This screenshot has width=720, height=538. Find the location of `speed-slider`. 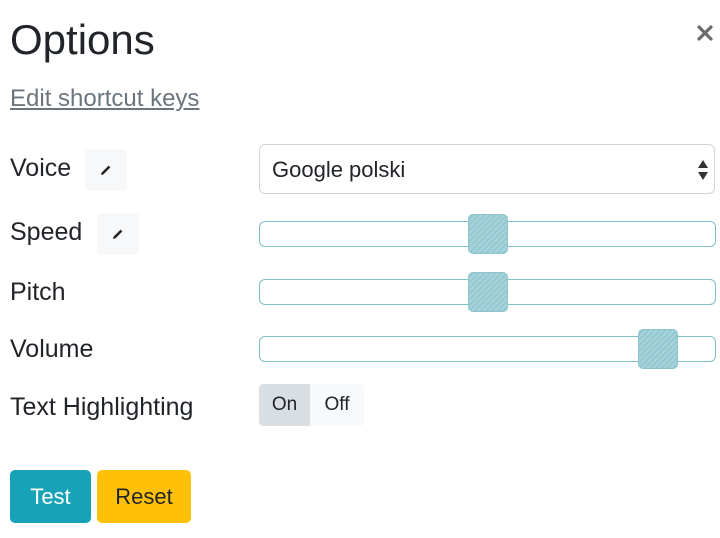

speed-slider is located at coordinates (487, 234).